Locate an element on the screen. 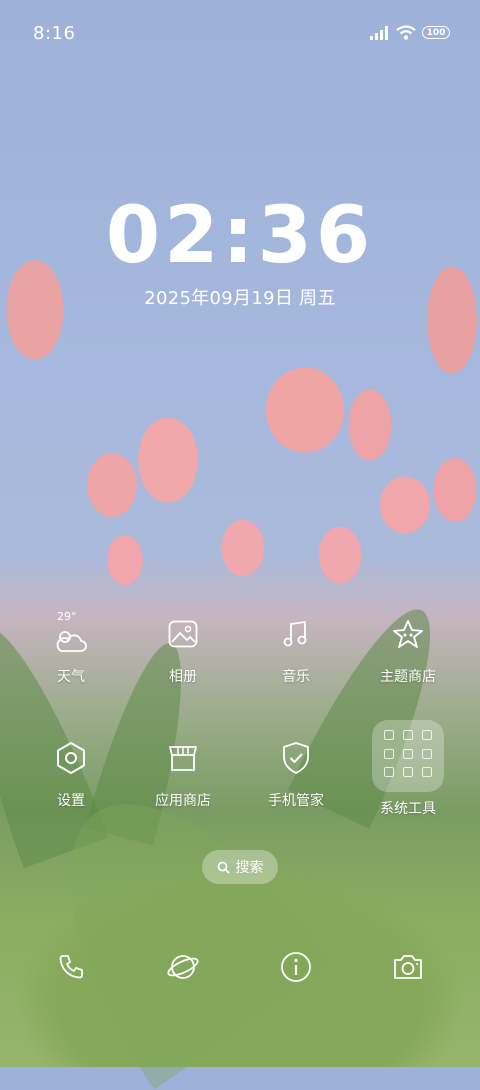 This screenshot has height=1090, width=480. music-icon is located at coordinates (296, 634).